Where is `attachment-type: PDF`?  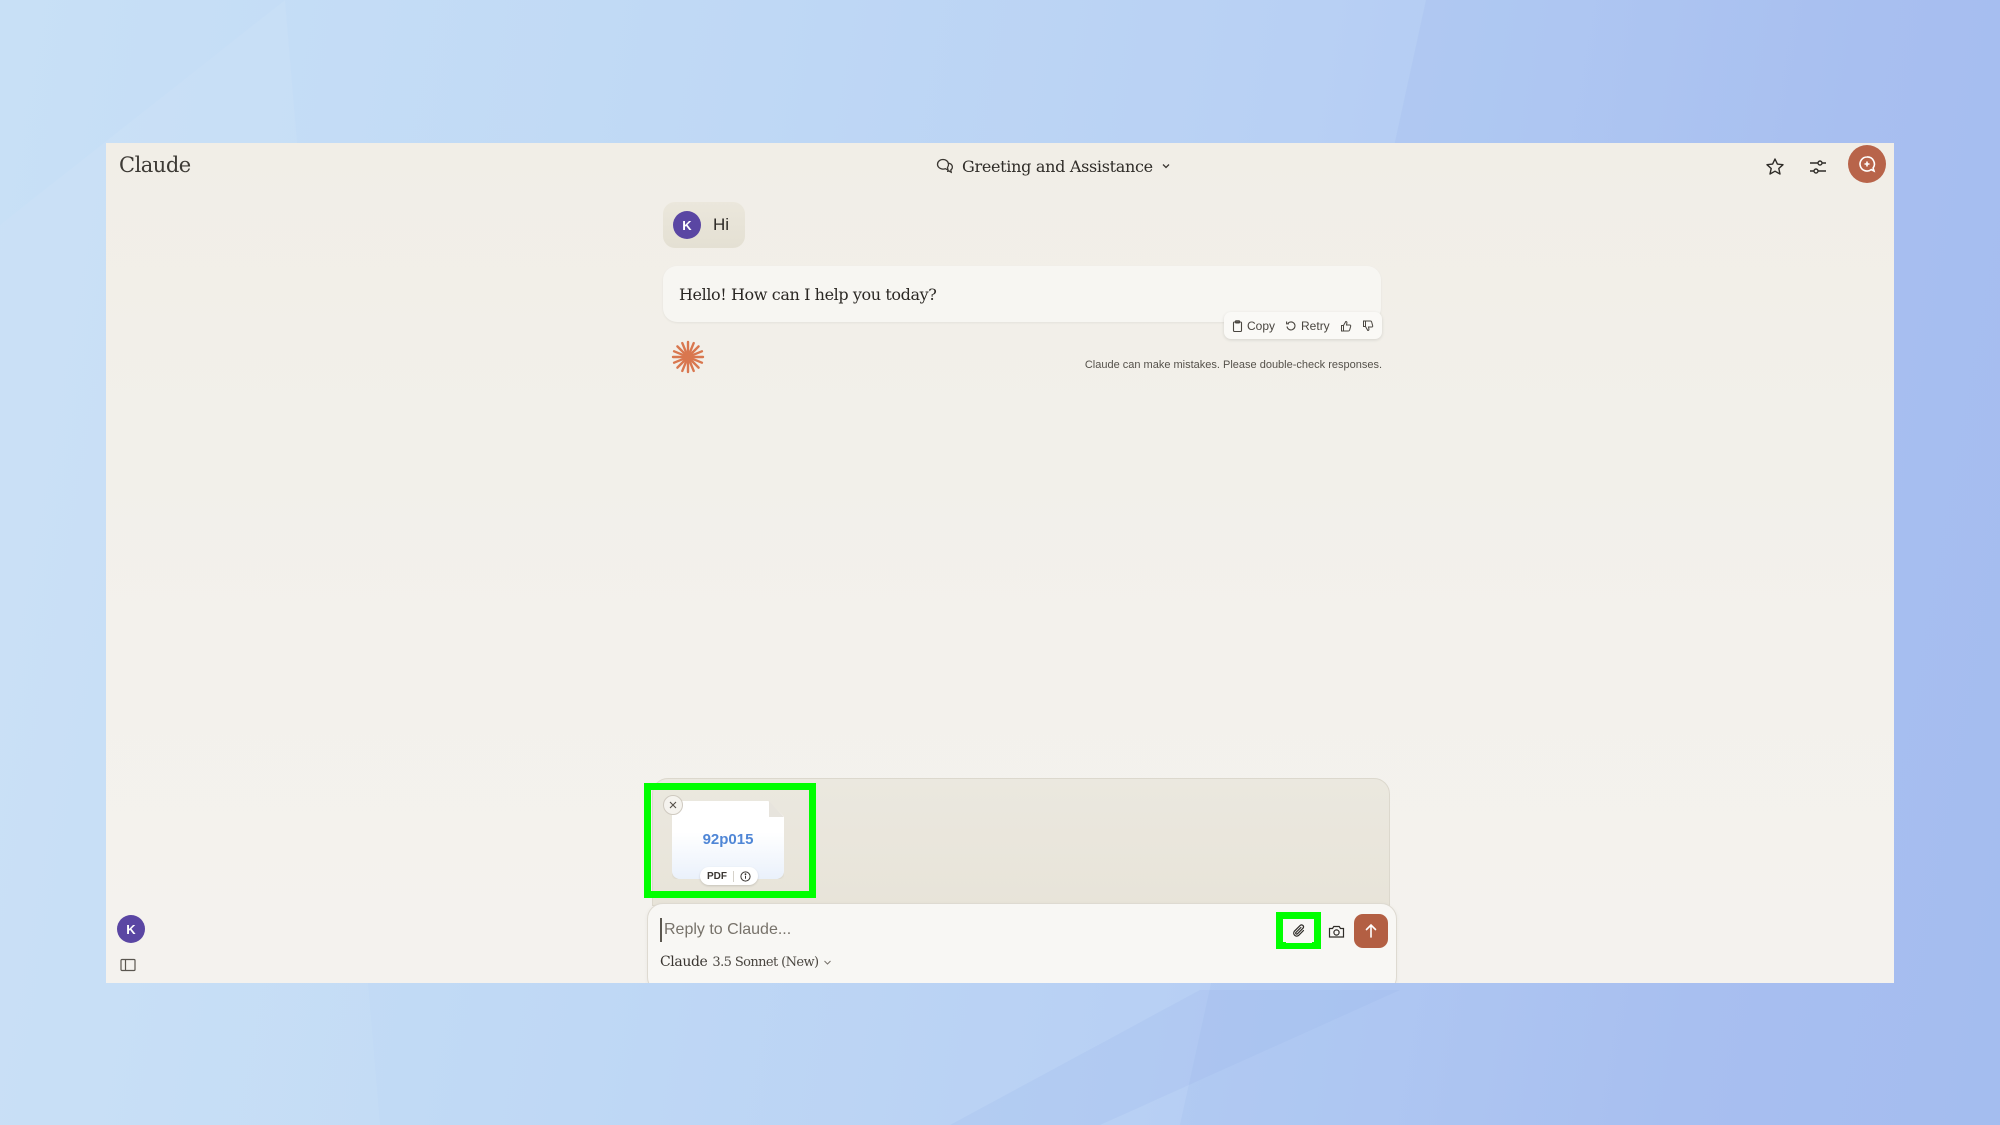 attachment-type: PDF is located at coordinates (717, 876).